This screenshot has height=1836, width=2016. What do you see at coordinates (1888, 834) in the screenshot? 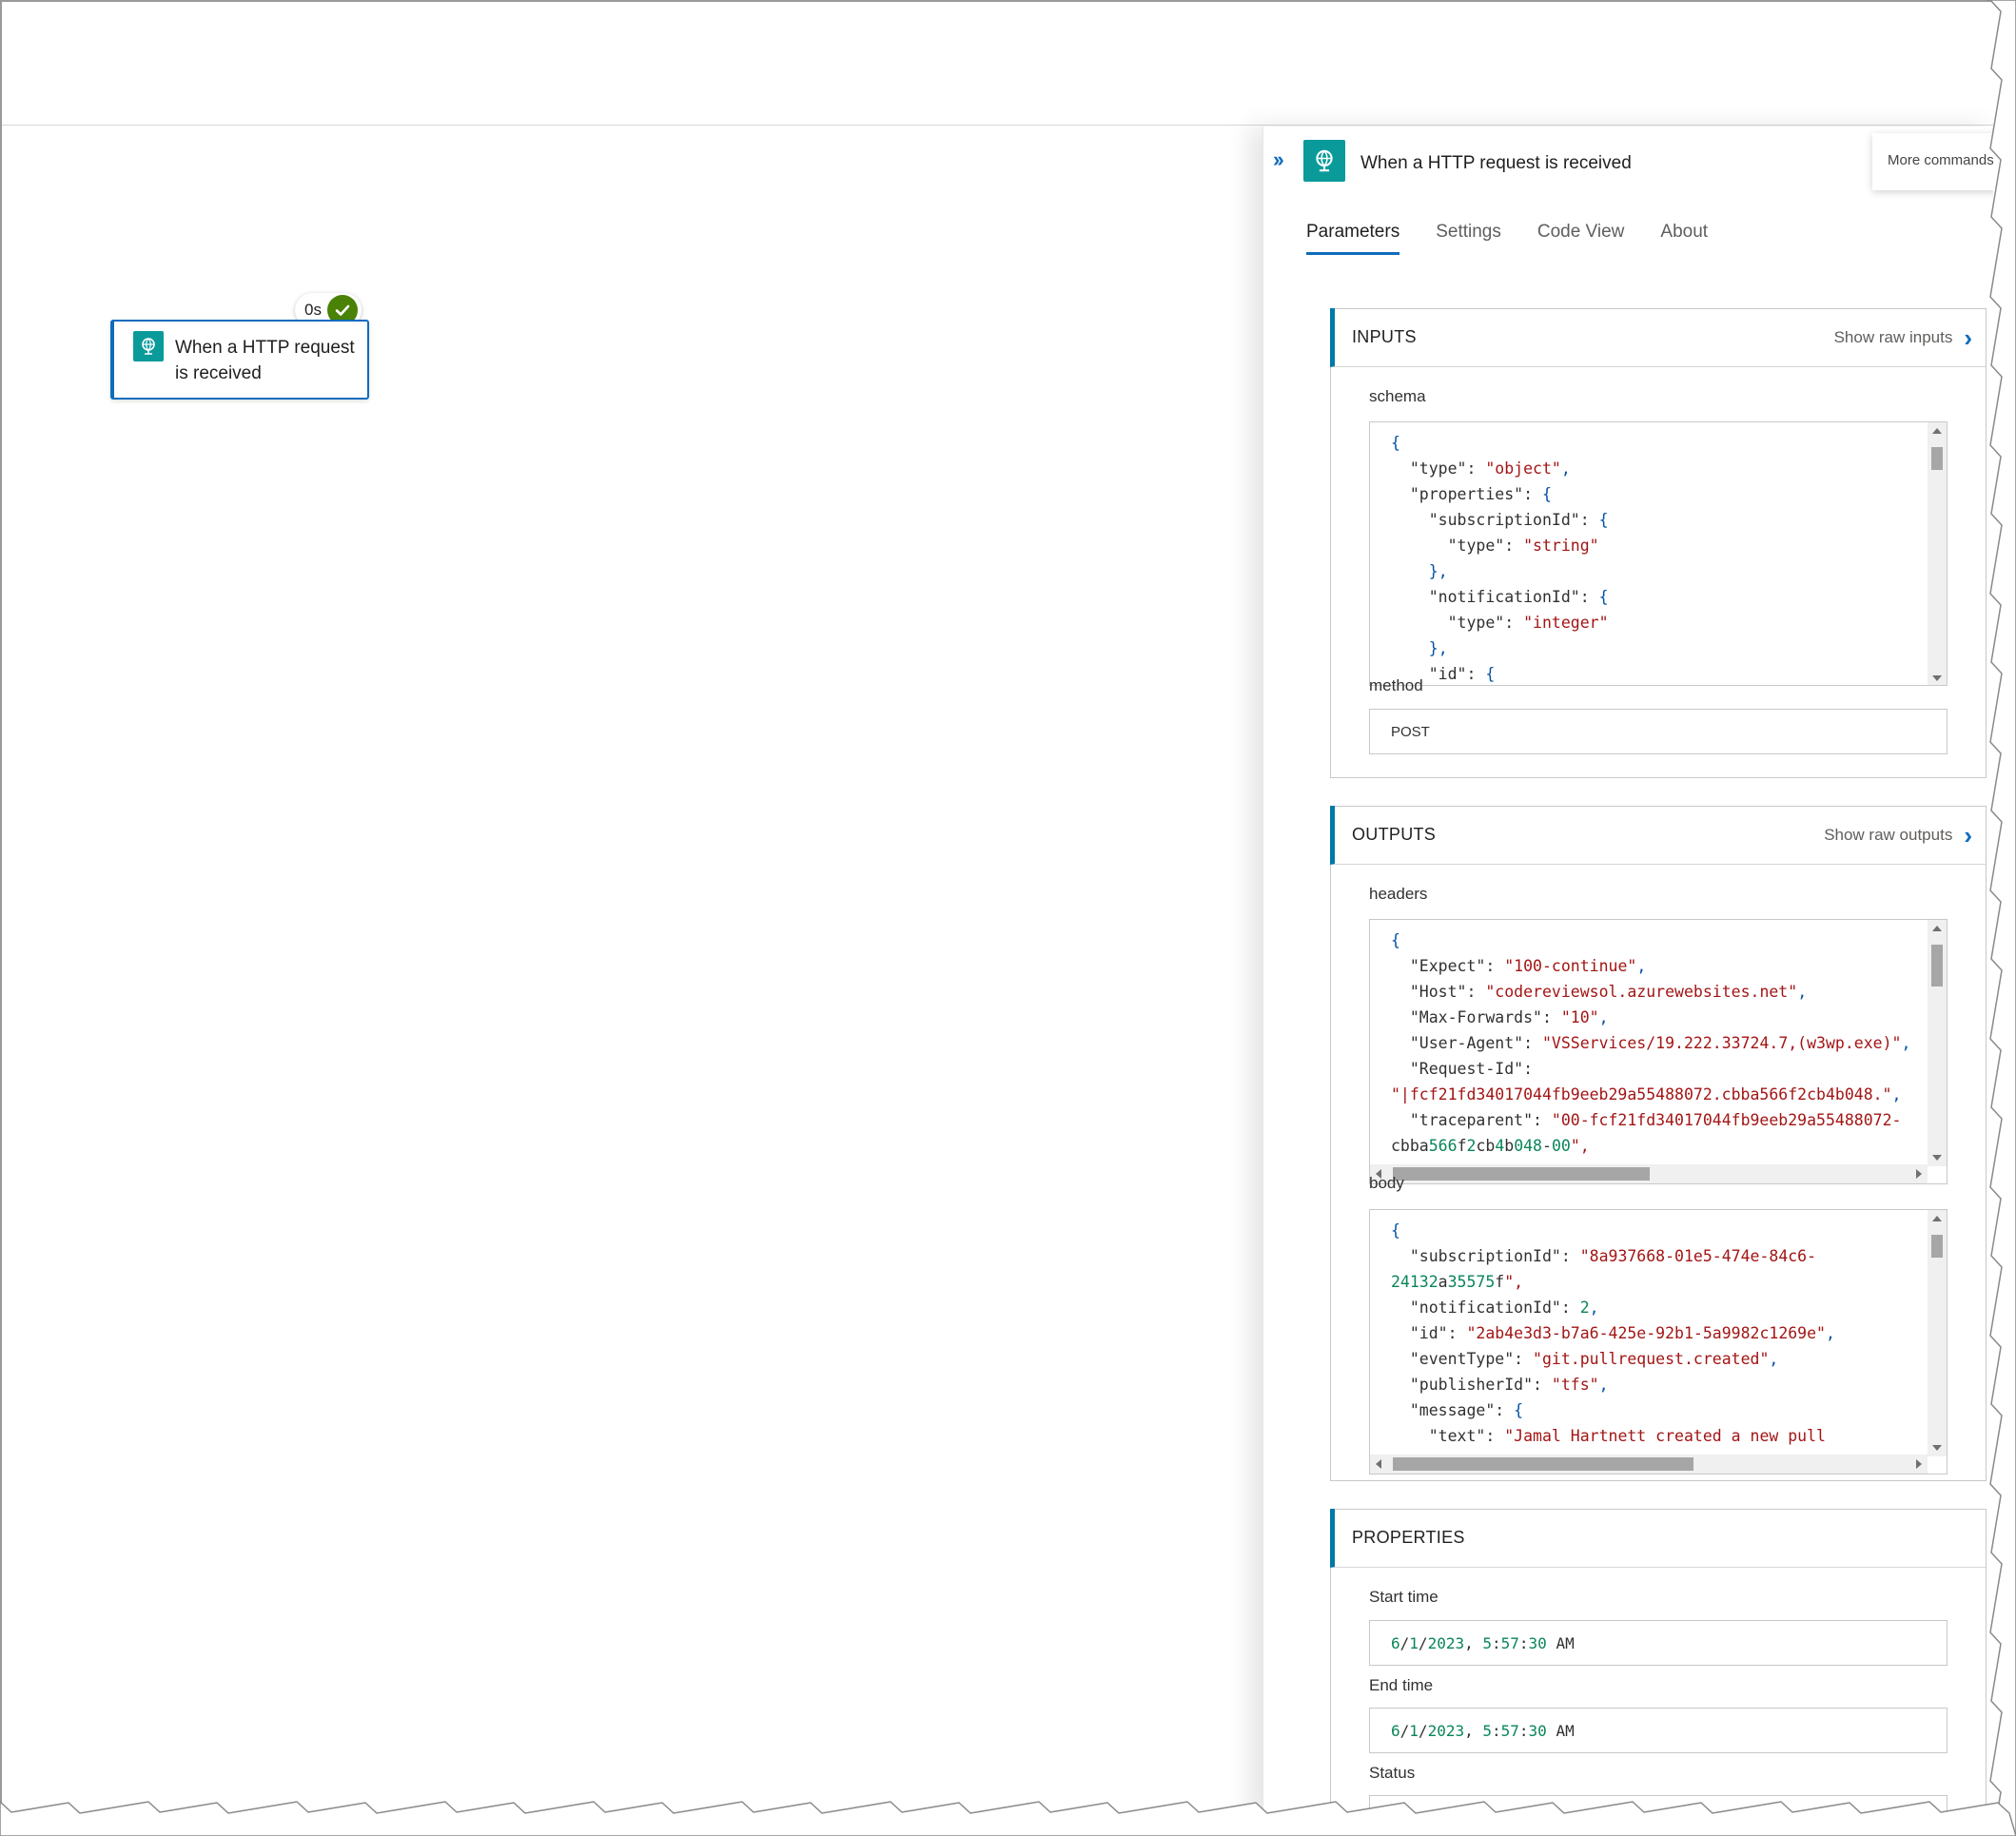
I see `show-raw-outputs-label: Show raw outputs` at bounding box center [1888, 834].